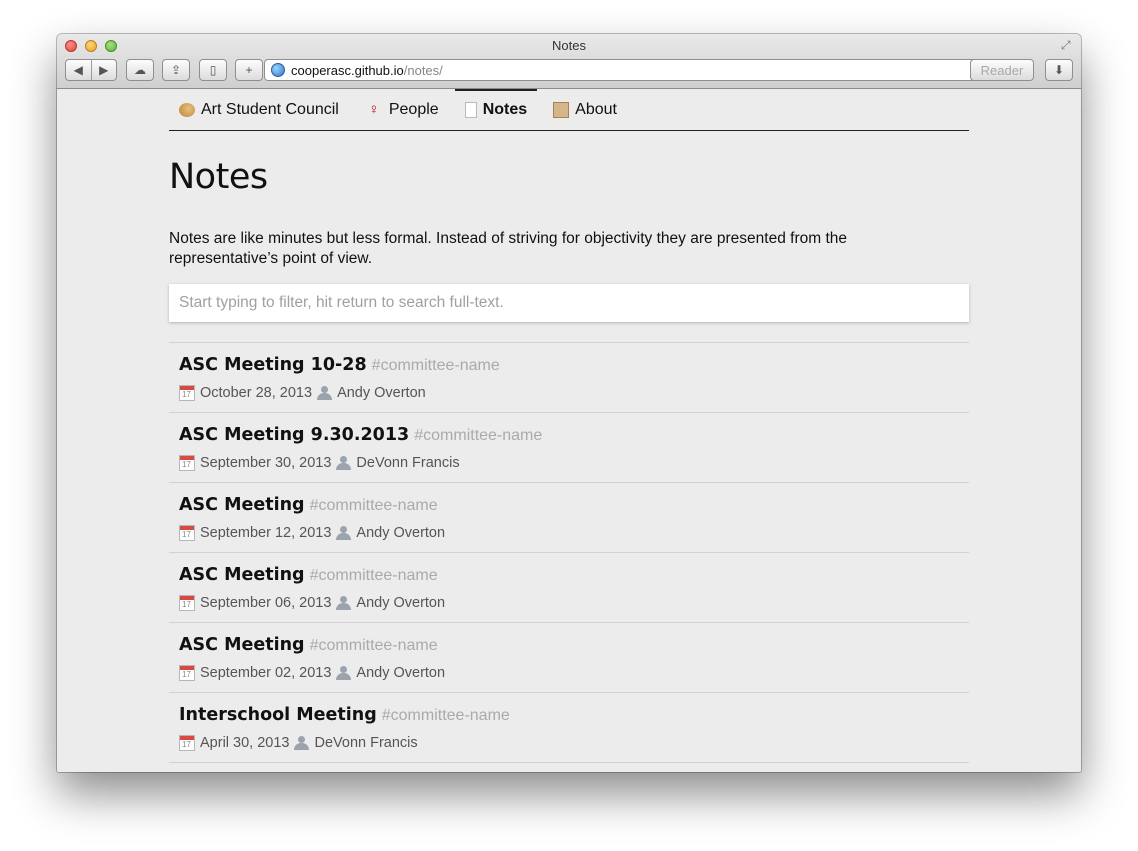  Describe the element at coordinates (423, 70) in the screenshot. I see `url-path: /notes/` at that location.